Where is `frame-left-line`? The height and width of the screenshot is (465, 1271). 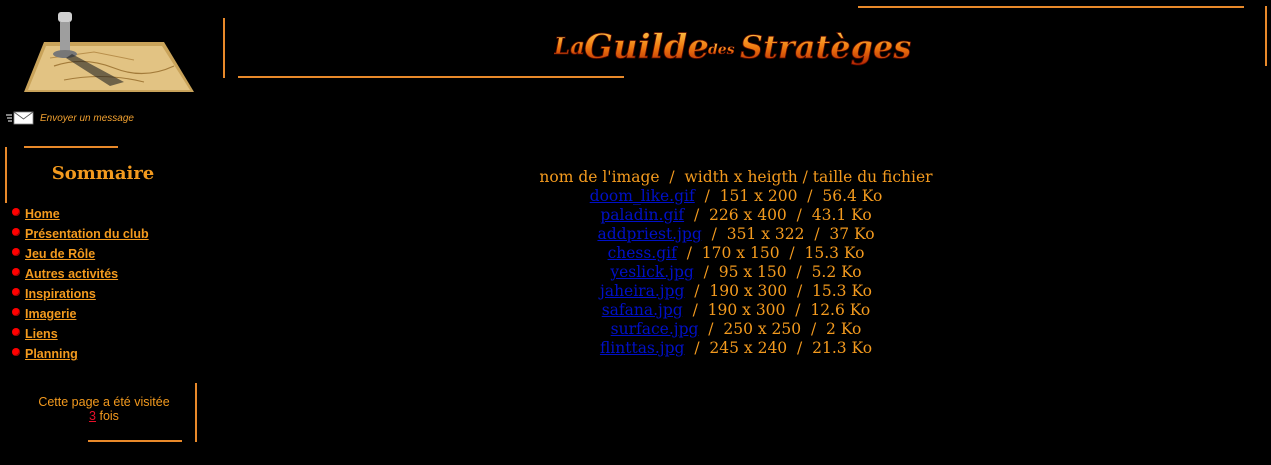
frame-left-line is located at coordinates (6, 175).